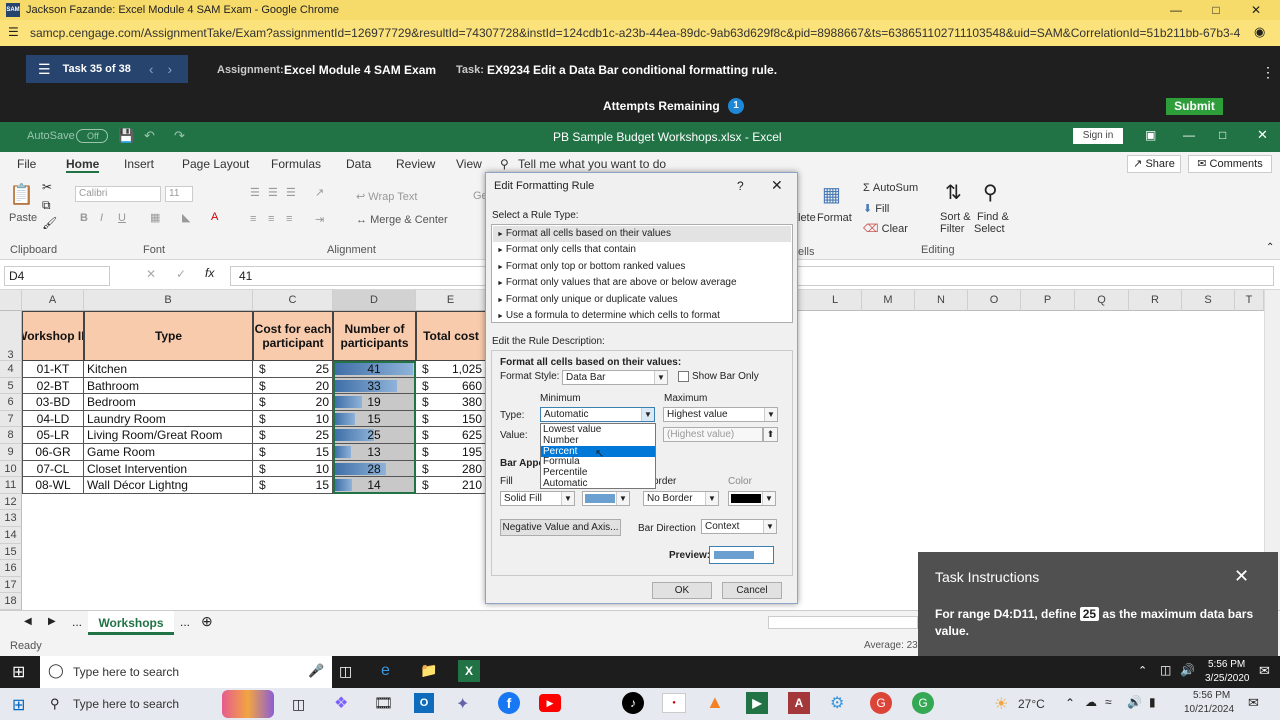 This screenshot has width=1280, height=720. I want to click on rule-type-item: ► Format only cells that contain, so click(642, 250).